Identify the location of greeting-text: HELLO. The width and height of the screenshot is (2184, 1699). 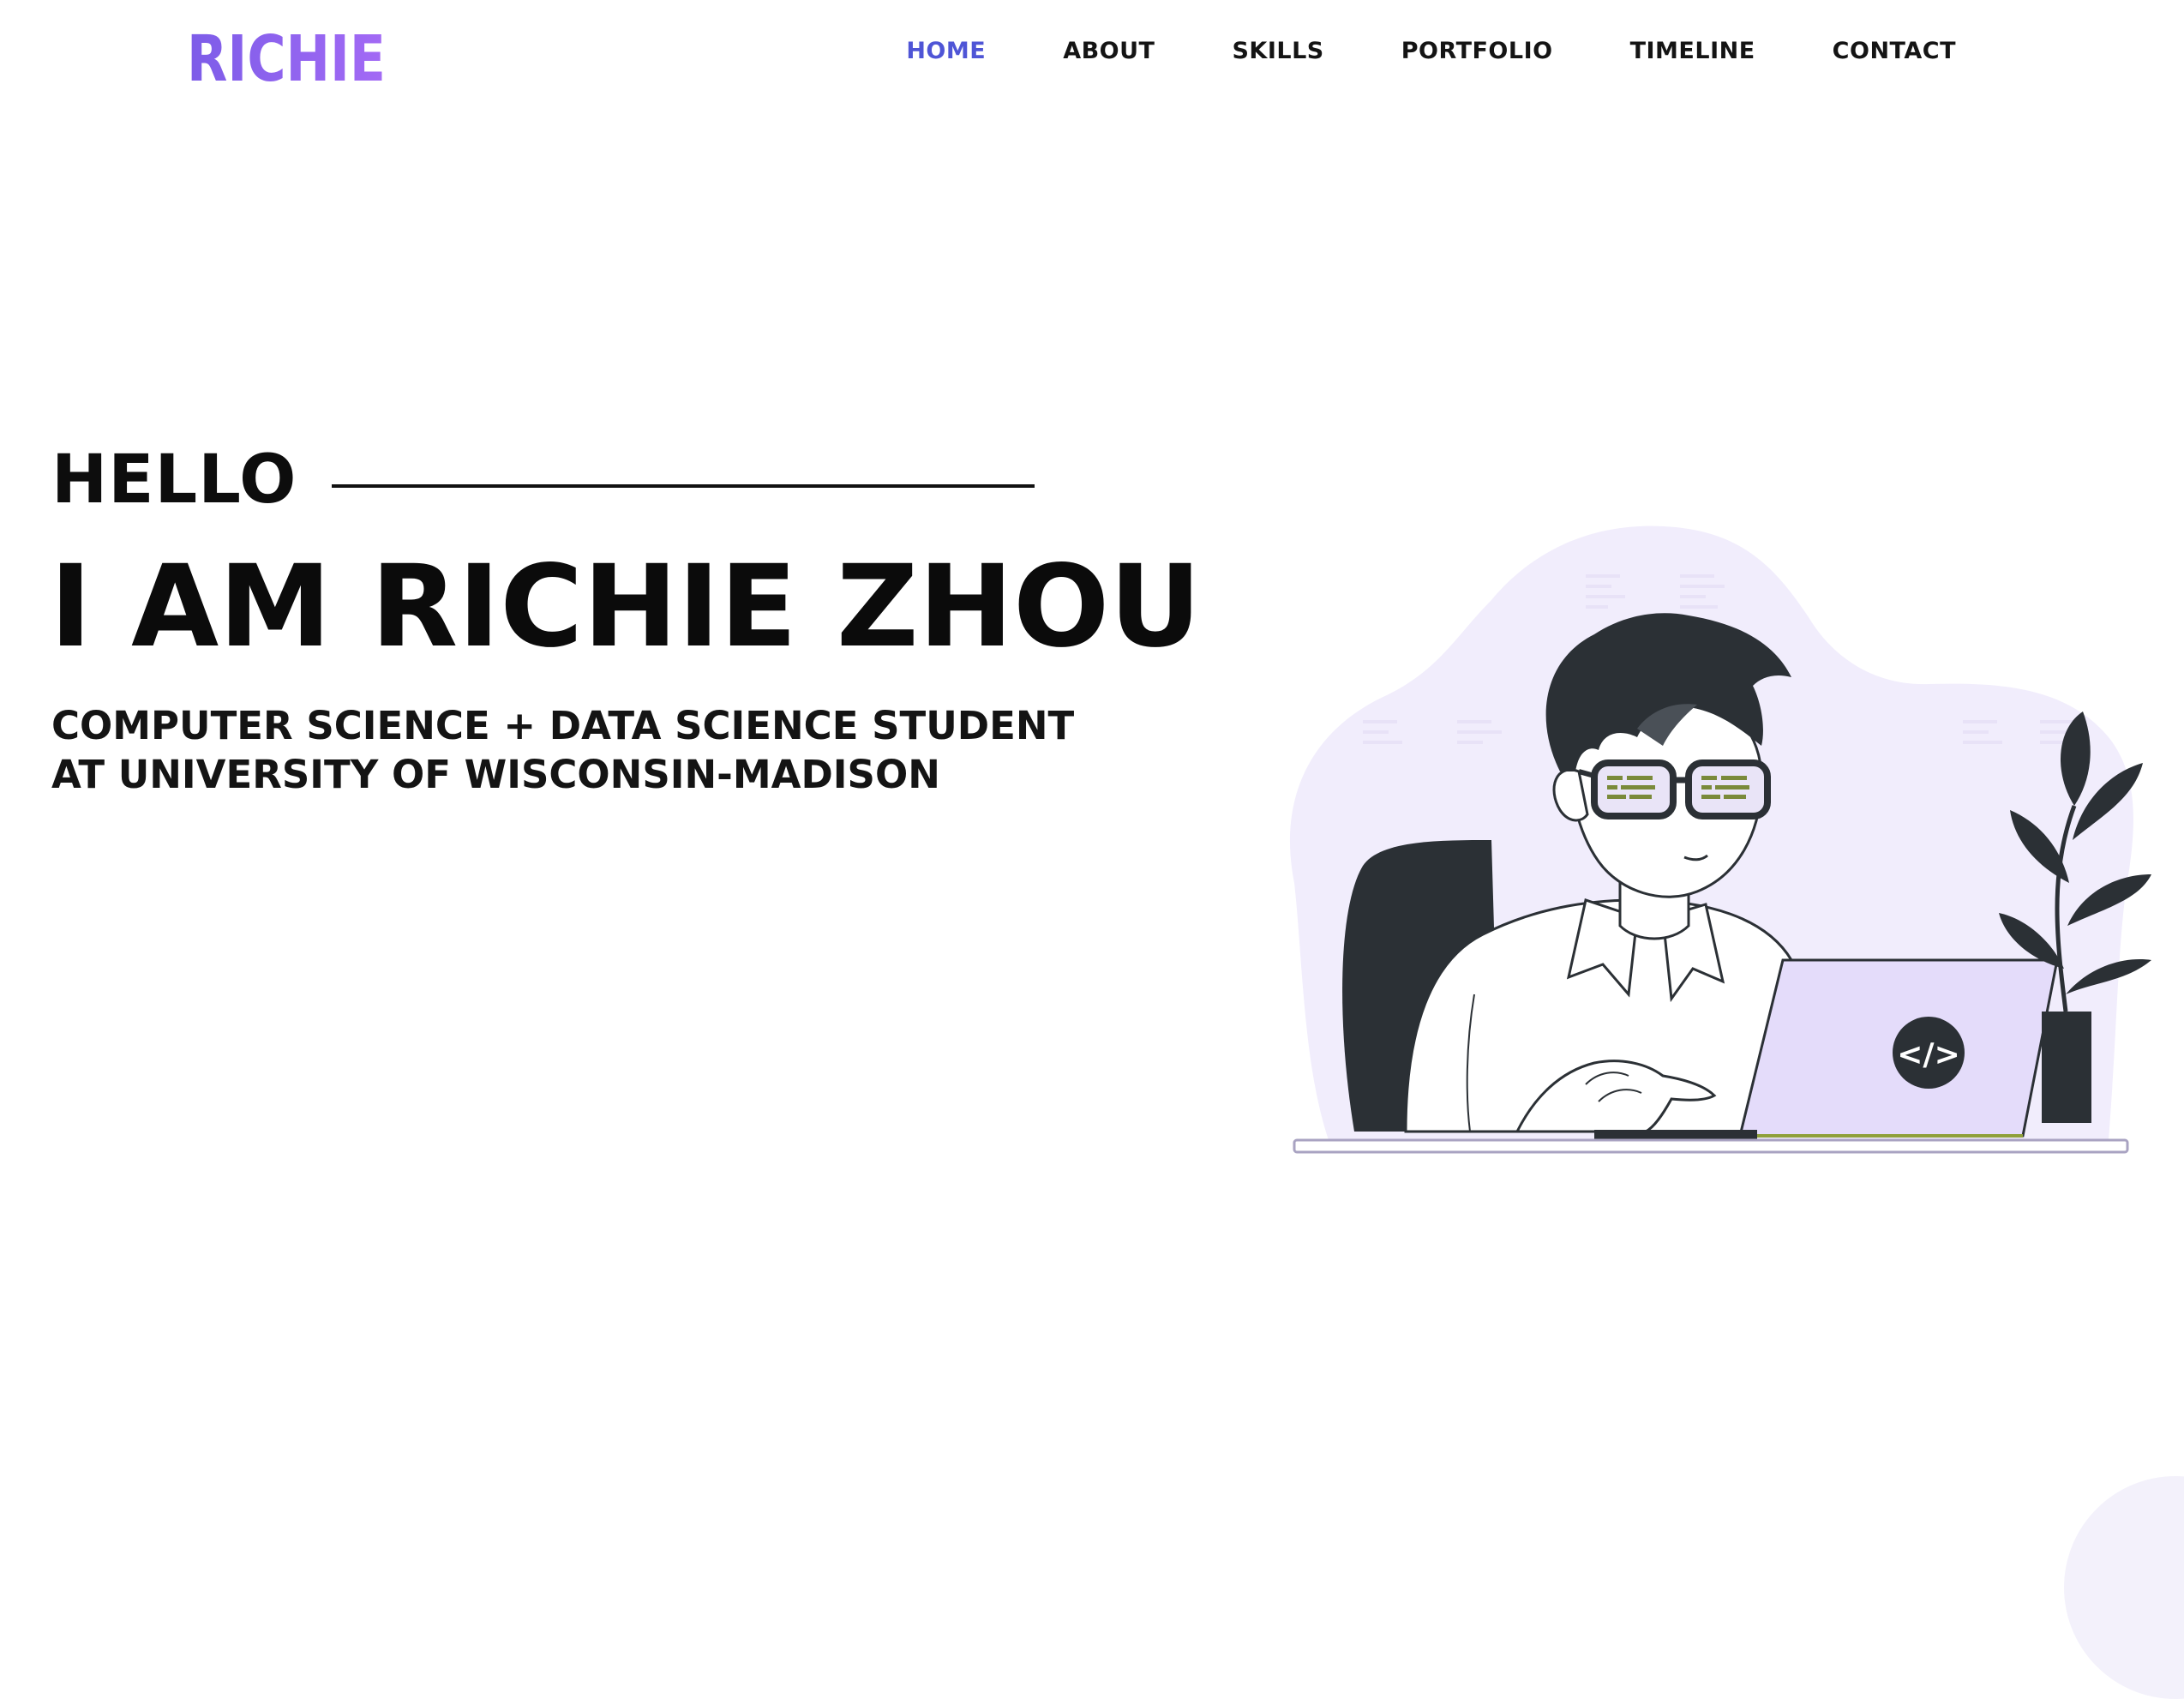
(174, 480).